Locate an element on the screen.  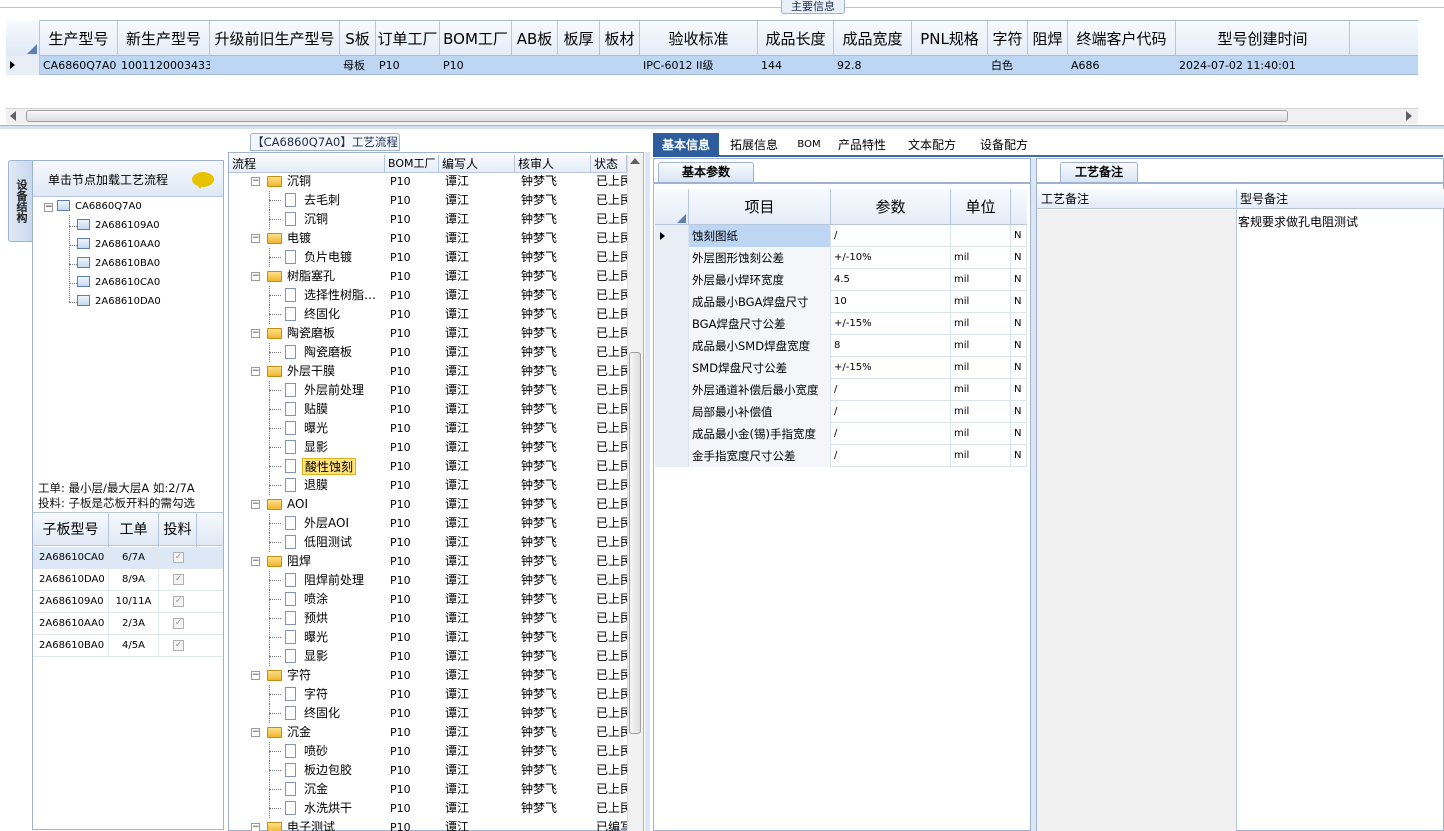
col-header: 升级前旧生产型号 is located at coordinates (275, 39).